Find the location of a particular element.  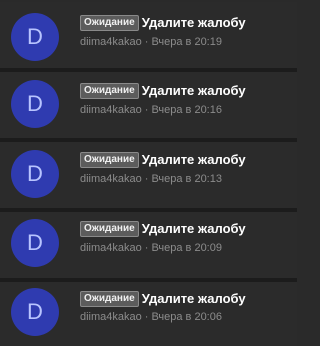

timestamp: Вчера в 20:16 is located at coordinates (186, 110).